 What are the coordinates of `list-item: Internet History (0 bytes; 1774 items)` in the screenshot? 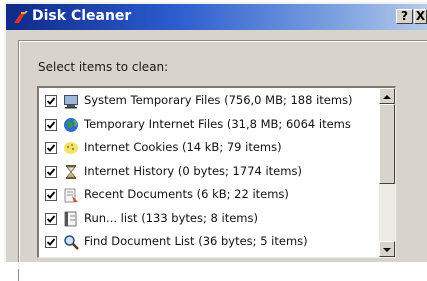 It's located at (209, 172).